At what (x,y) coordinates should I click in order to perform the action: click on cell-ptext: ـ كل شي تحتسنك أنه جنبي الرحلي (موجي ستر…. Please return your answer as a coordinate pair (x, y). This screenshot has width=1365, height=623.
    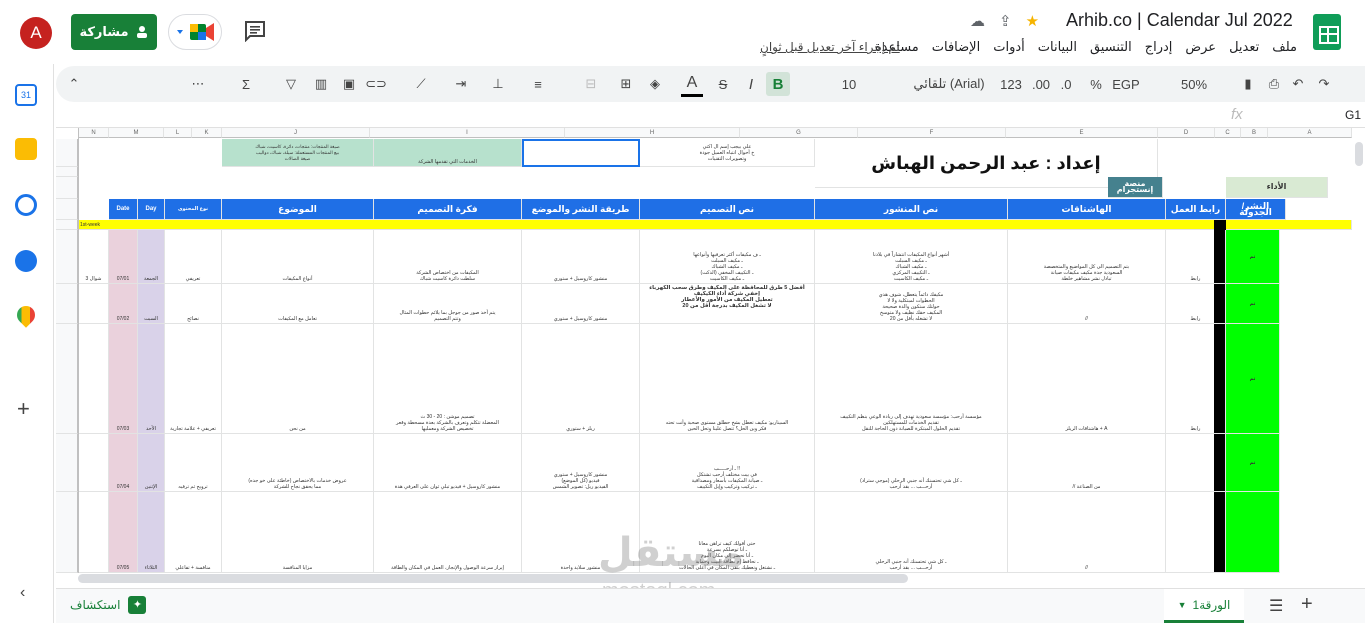
    Looking at the image, I should click on (911, 463).